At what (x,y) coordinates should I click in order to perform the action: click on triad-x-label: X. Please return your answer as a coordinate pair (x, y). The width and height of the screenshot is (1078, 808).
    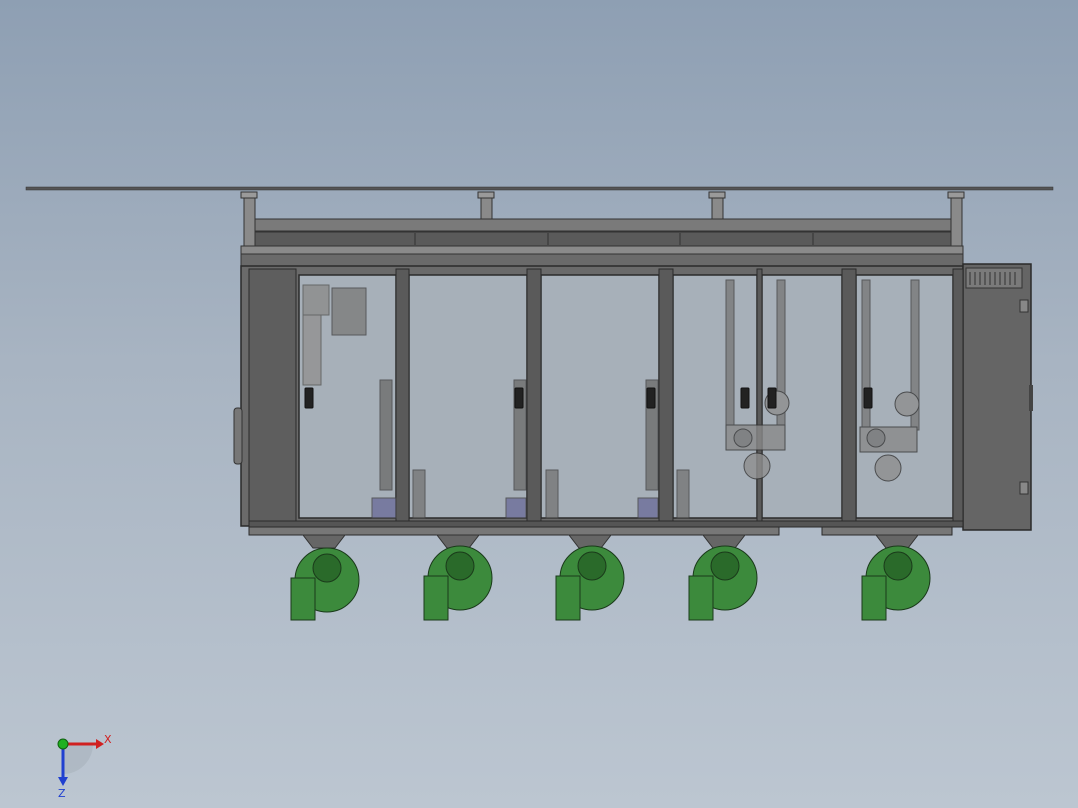
    Looking at the image, I should click on (108, 739).